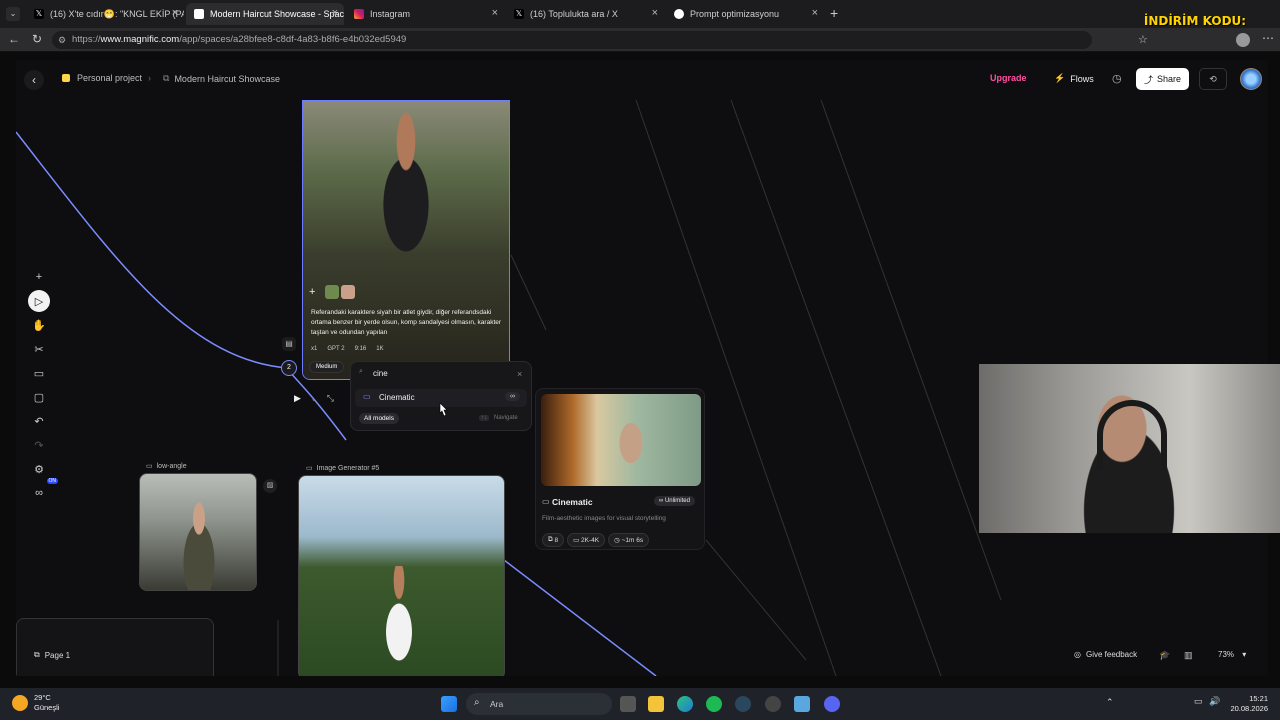  I want to click on zoom-selector: 73% ▾, so click(1232, 654).